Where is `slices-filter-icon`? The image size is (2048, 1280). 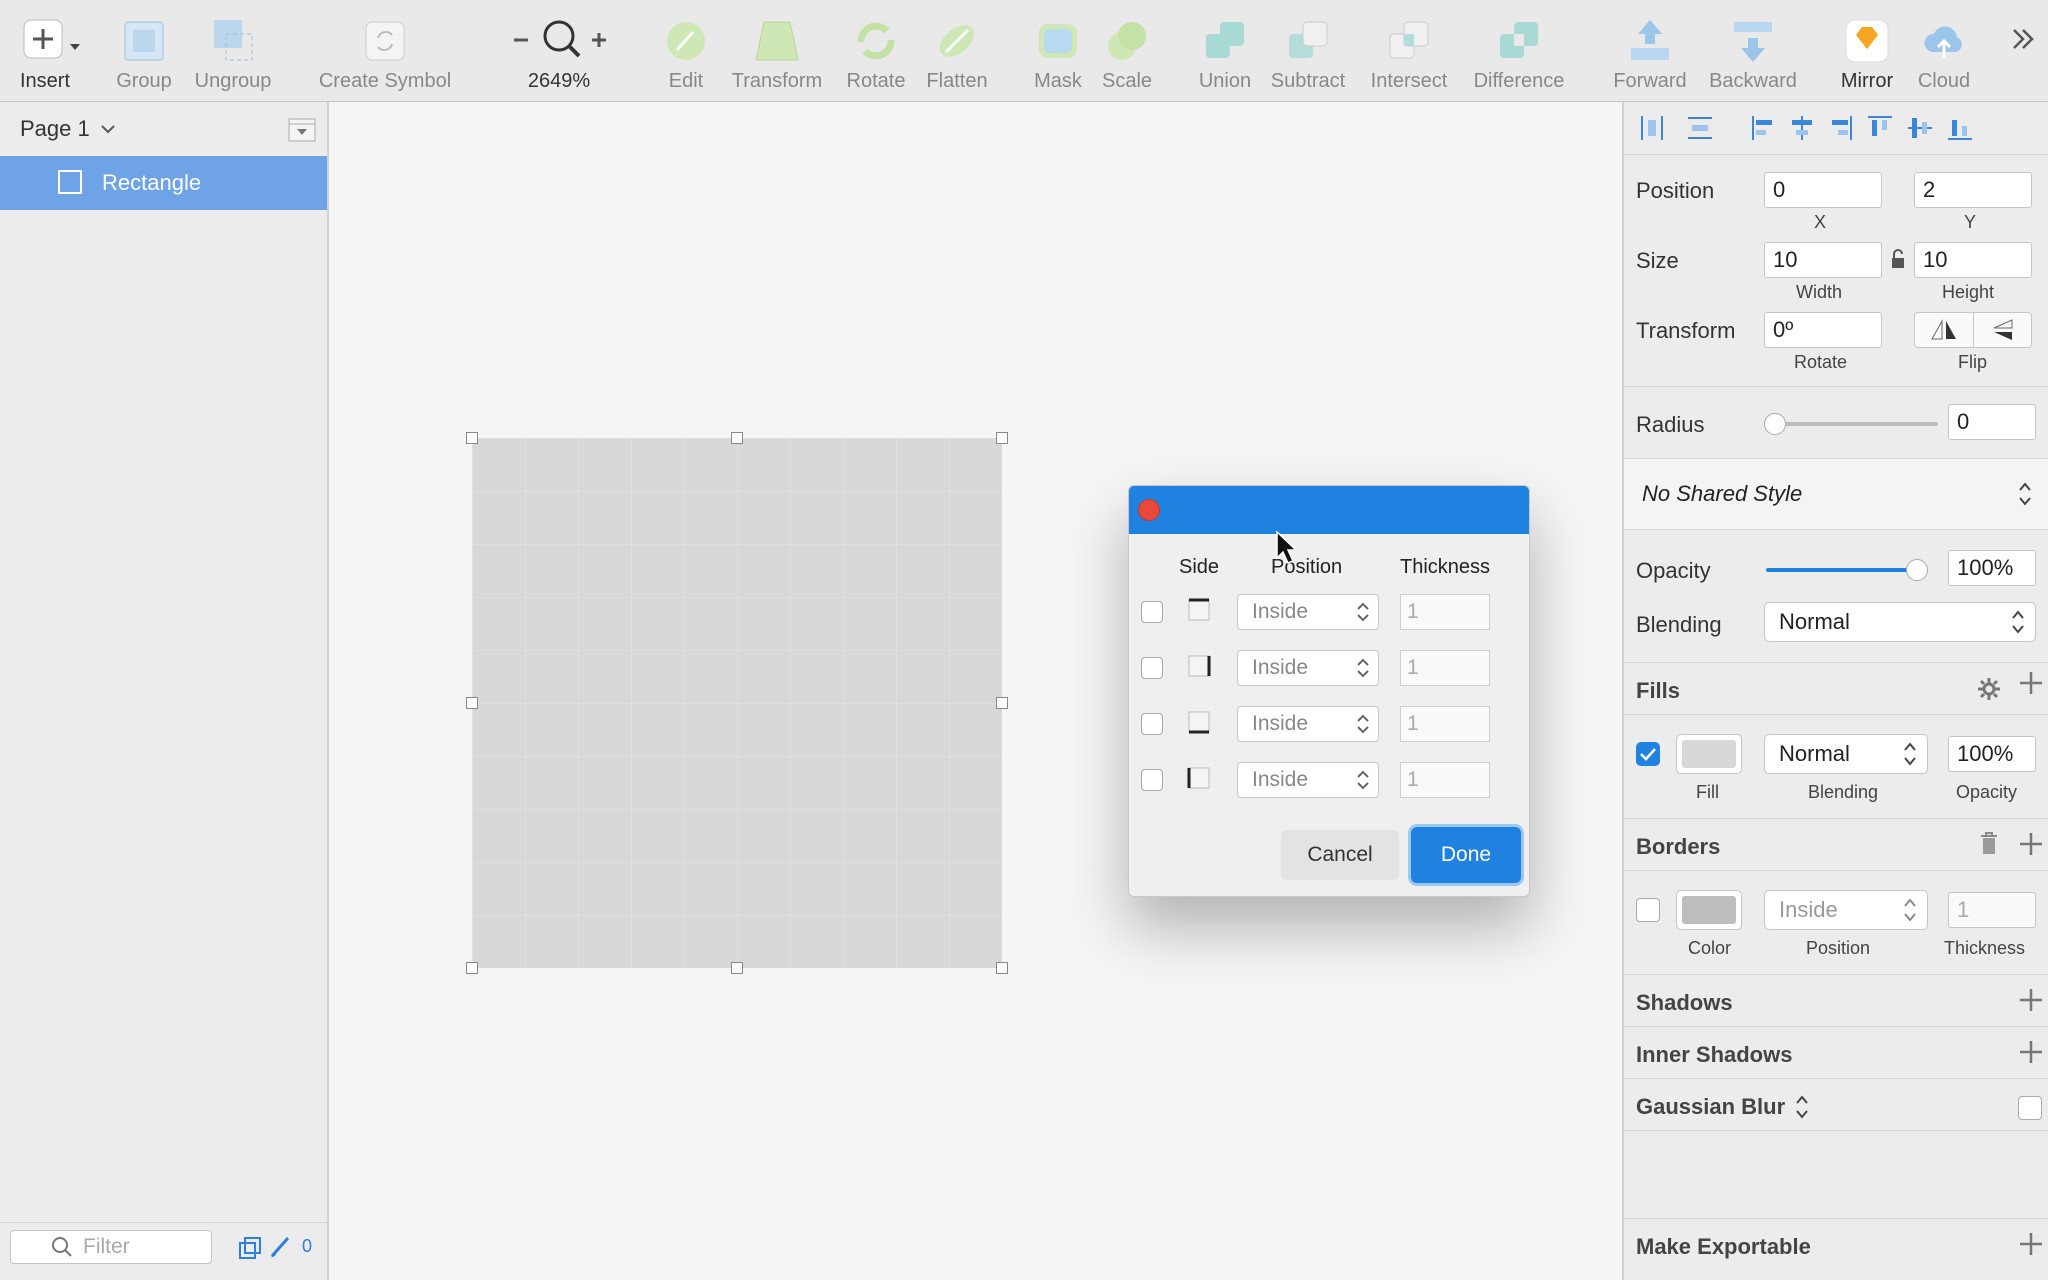 slices-filter-icon is located at coordinates (280, 1249).